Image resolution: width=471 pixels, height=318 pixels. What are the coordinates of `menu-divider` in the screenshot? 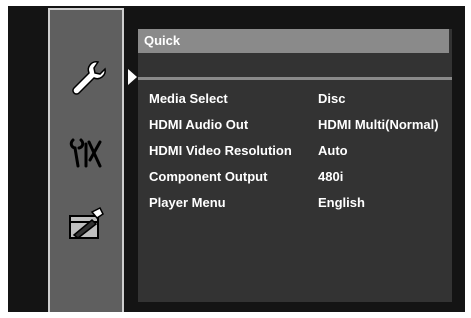 It's located at (295, 78).